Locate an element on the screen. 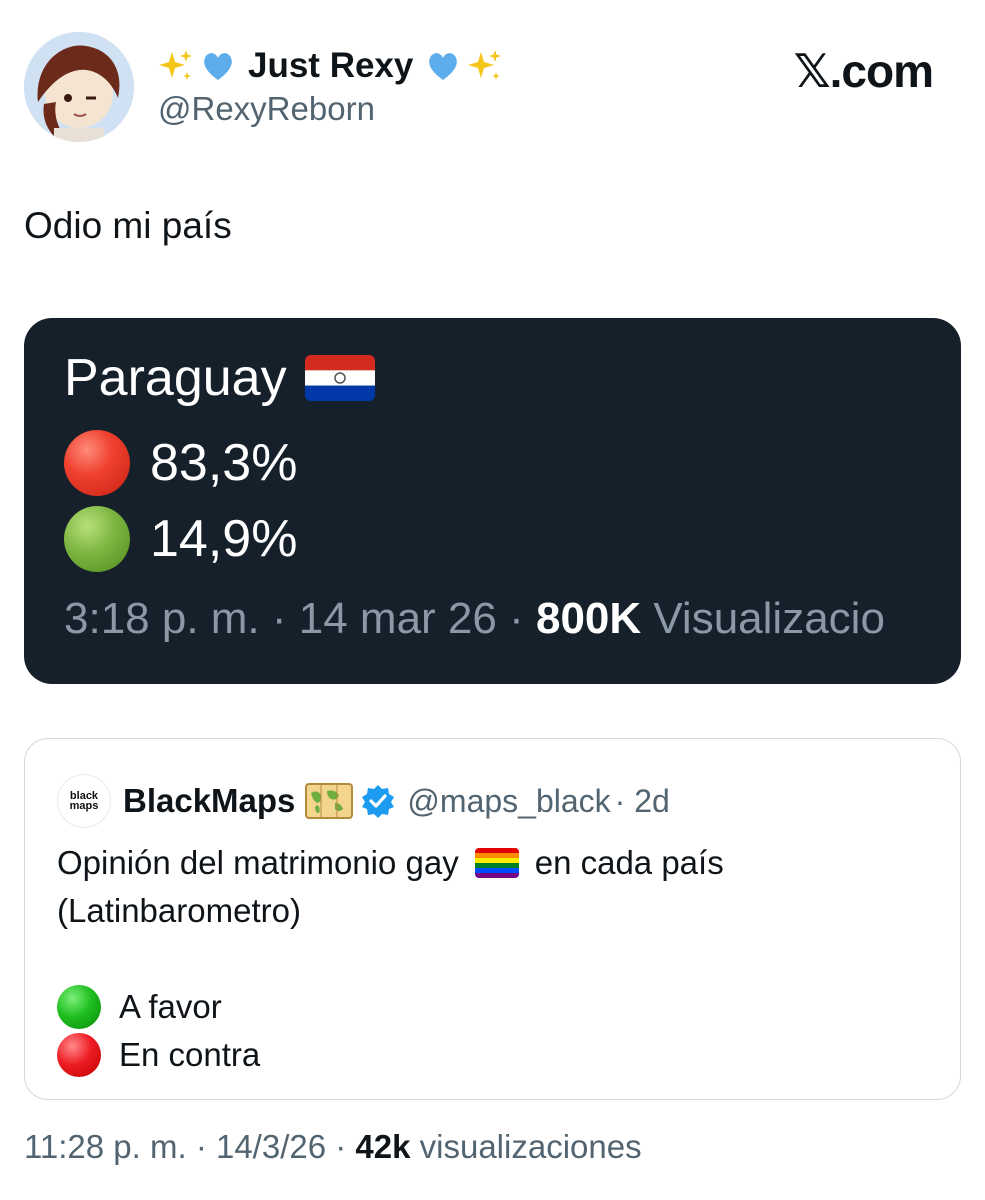  quoted-legend-green: A favor is located at coordinates (492, 1007).